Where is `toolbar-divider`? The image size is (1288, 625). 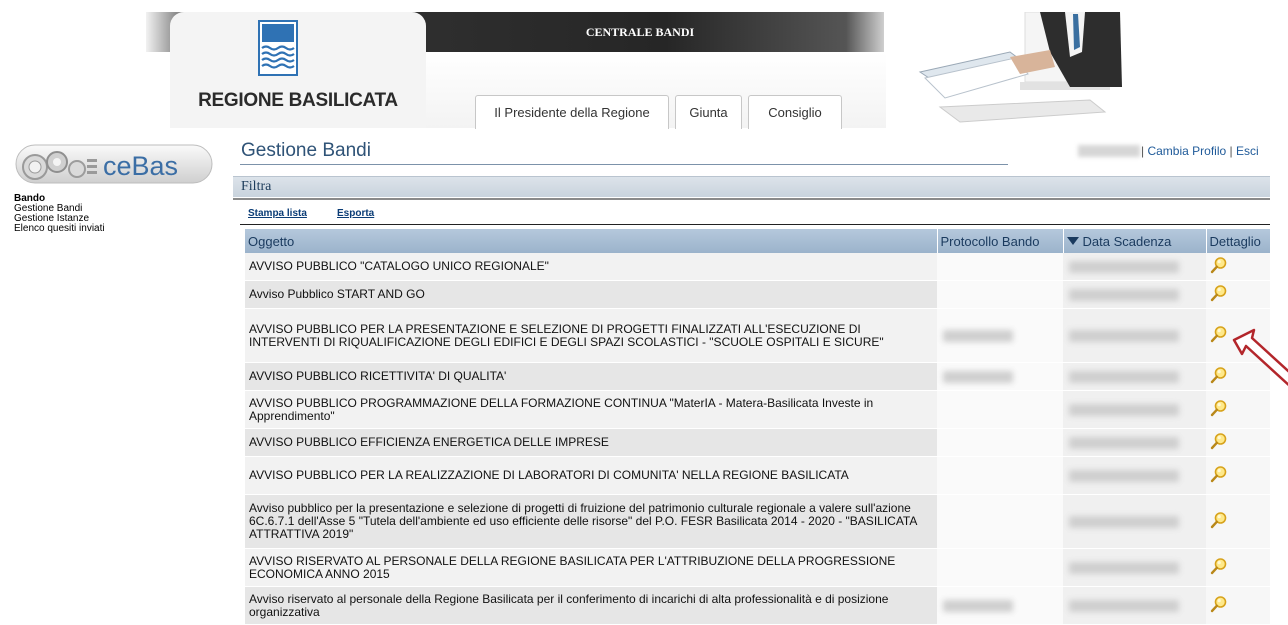
toolbar-divider is located at coordinates (755, 224).